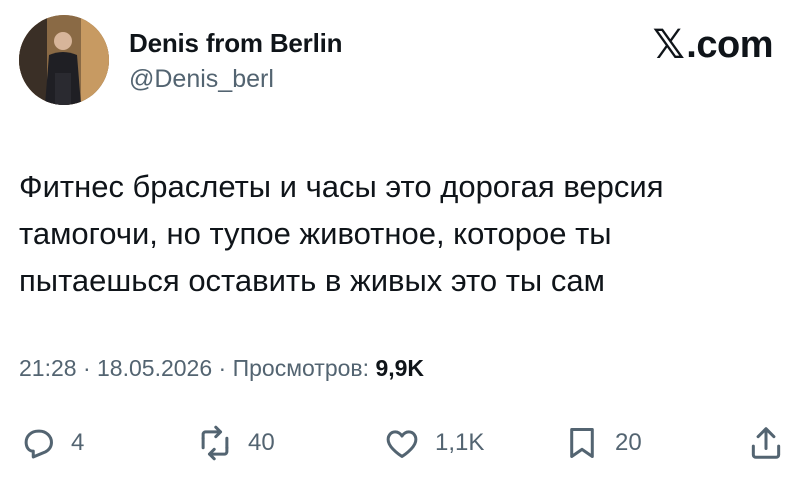 Image resolution: width=811 pixels, height=482 pixels. I want to click on tweet-line: тамогочи, но тупое животное, которое ты, so click(315, 233).